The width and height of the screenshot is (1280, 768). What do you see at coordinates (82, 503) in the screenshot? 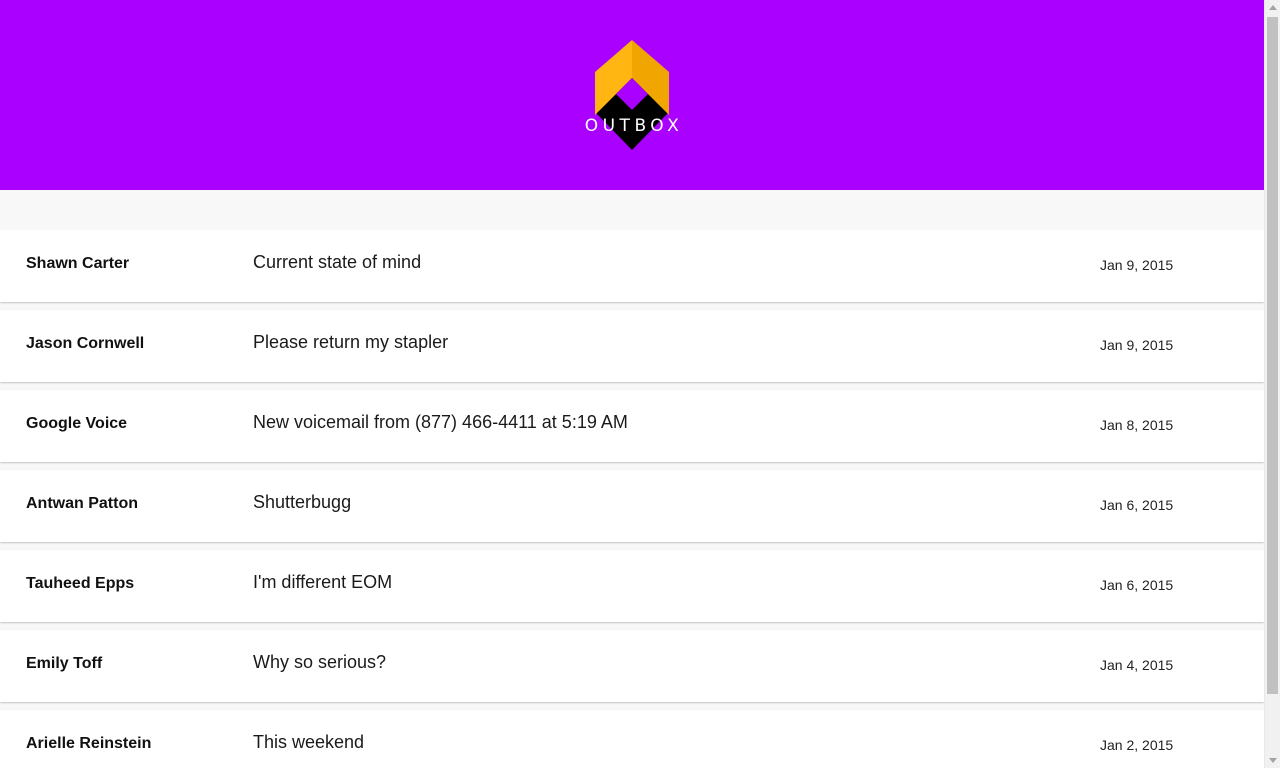
I see `message-sender: Antwan Patton` at bounding box center [82, 503].